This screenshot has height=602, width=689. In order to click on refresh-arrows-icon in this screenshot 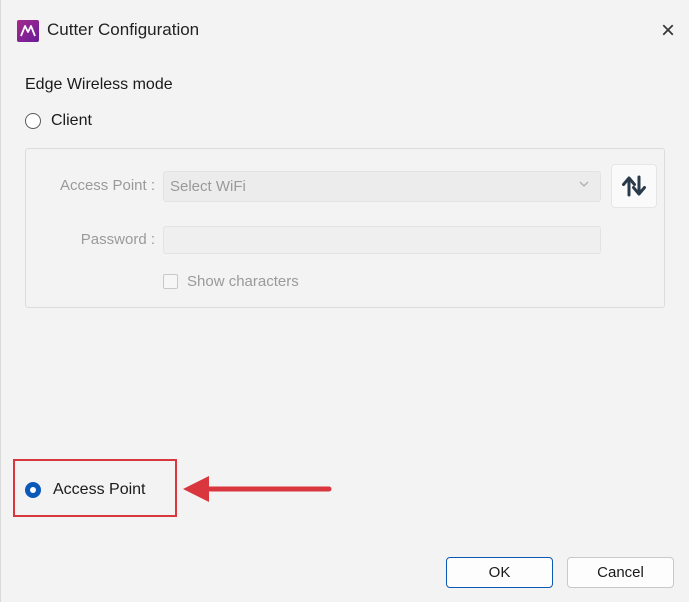, I will do `click(634, 186)`.